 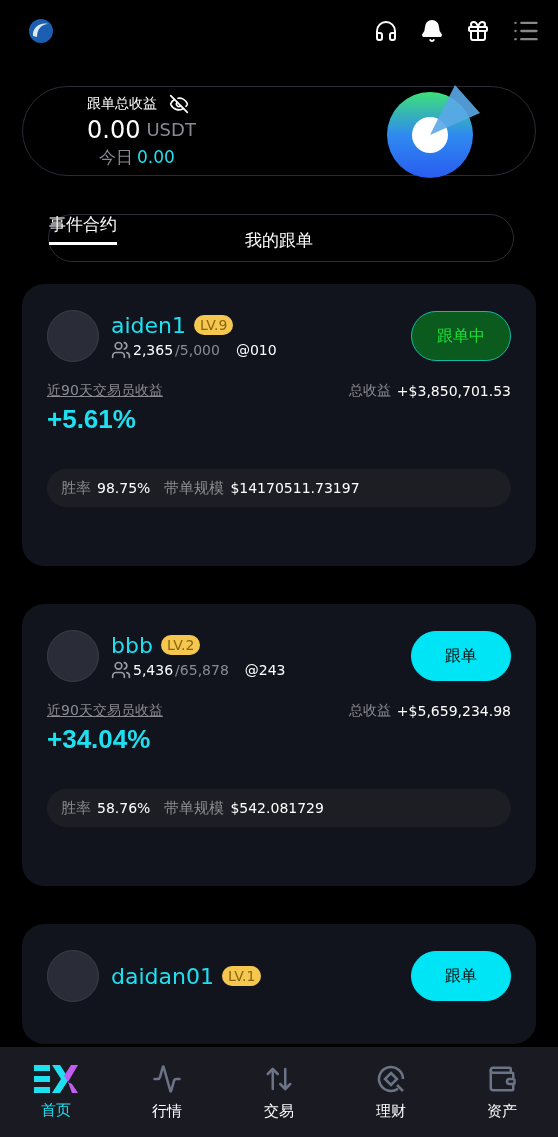 What do you see at coordinates (453, 711) in the screenshot?
I see `total-value: +$5,659,234.98` at bounding box center [453, 711].